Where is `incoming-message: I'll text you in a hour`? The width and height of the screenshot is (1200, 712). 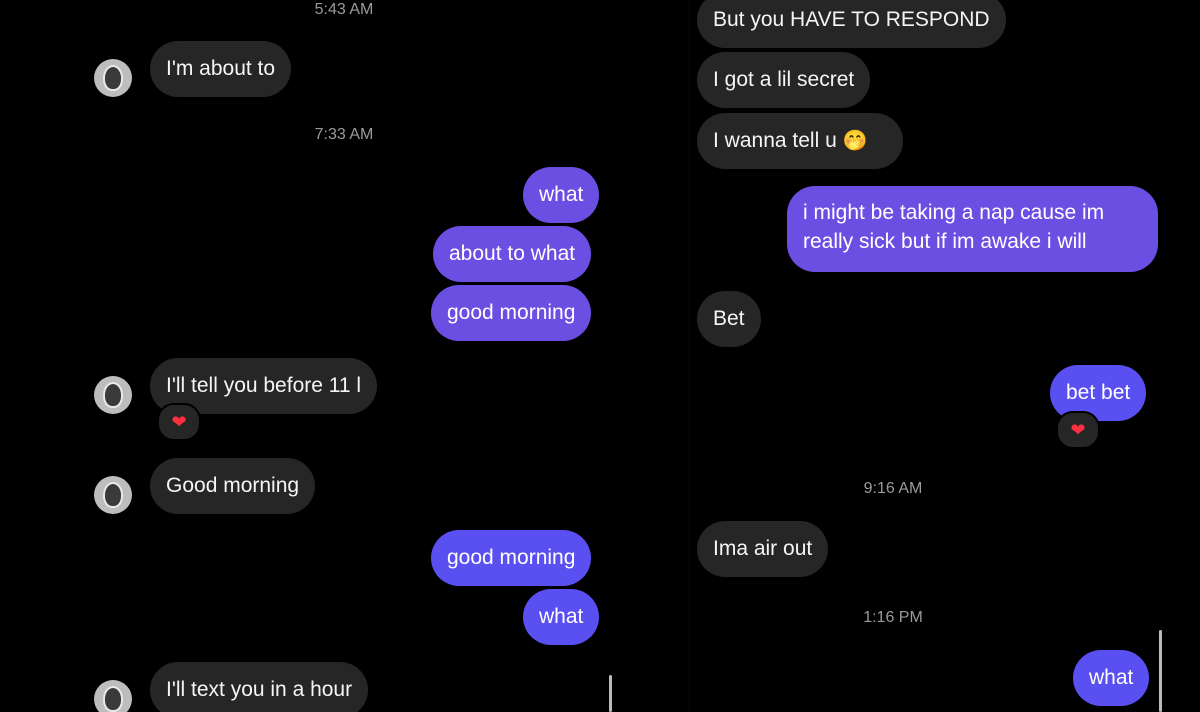 incoming-message: I'll text you in a hour is located at coordinates (259, 687).